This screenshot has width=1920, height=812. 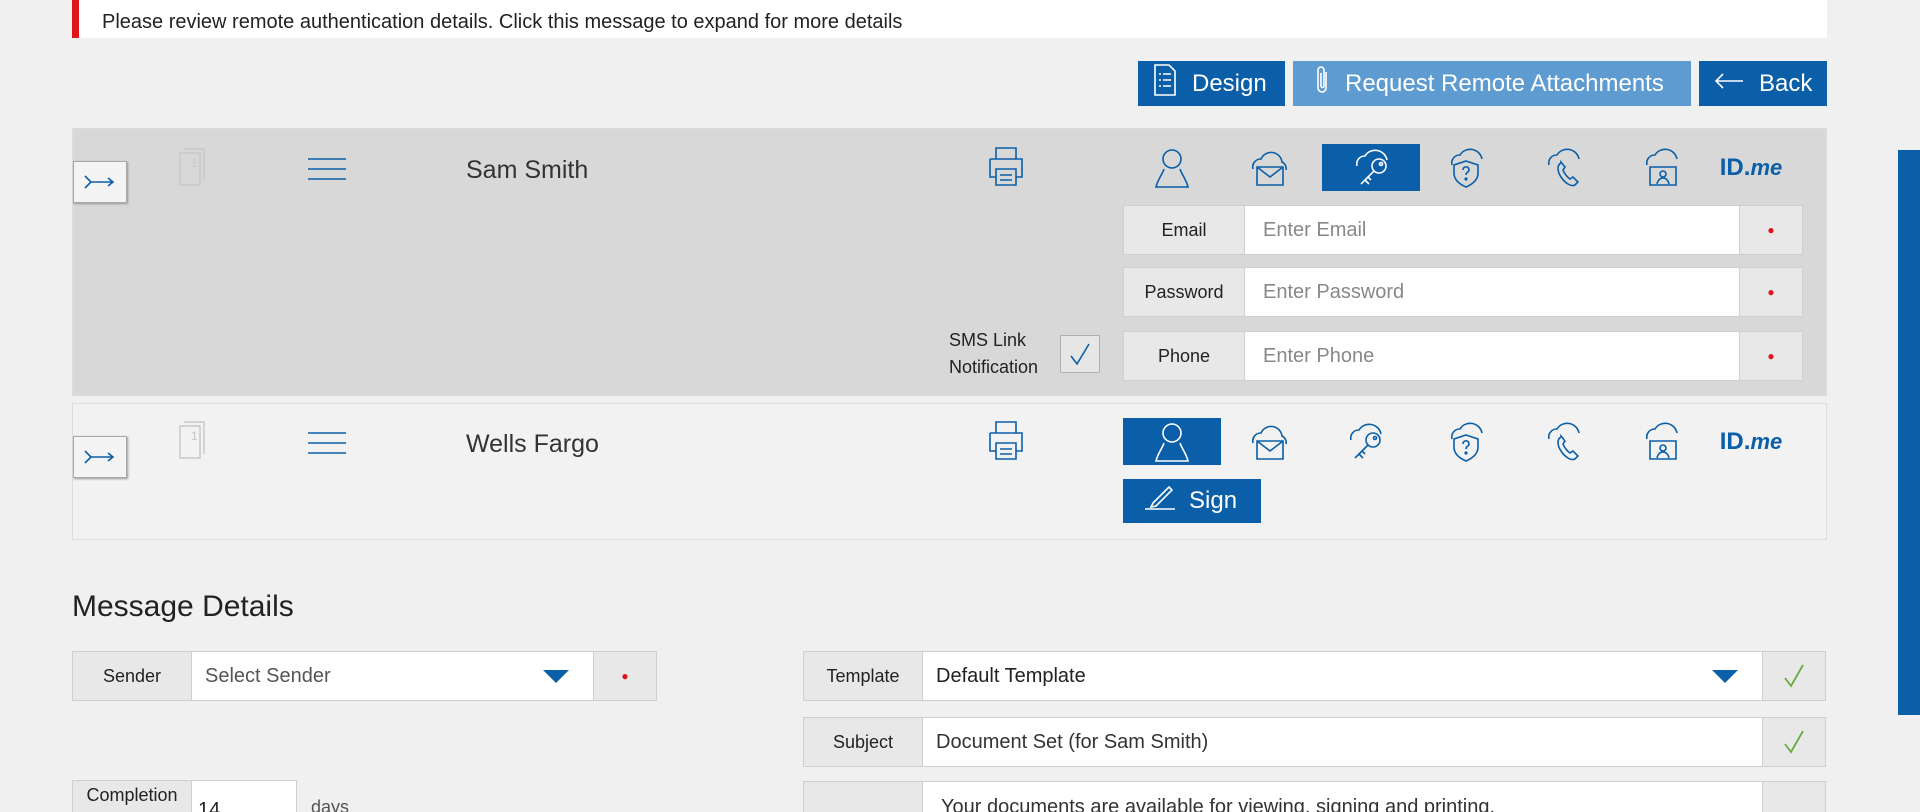 What do you see at coordinates (1165, 83) in the screenshot?
I see `checklist-icon` at bounding box center [1165, 83].